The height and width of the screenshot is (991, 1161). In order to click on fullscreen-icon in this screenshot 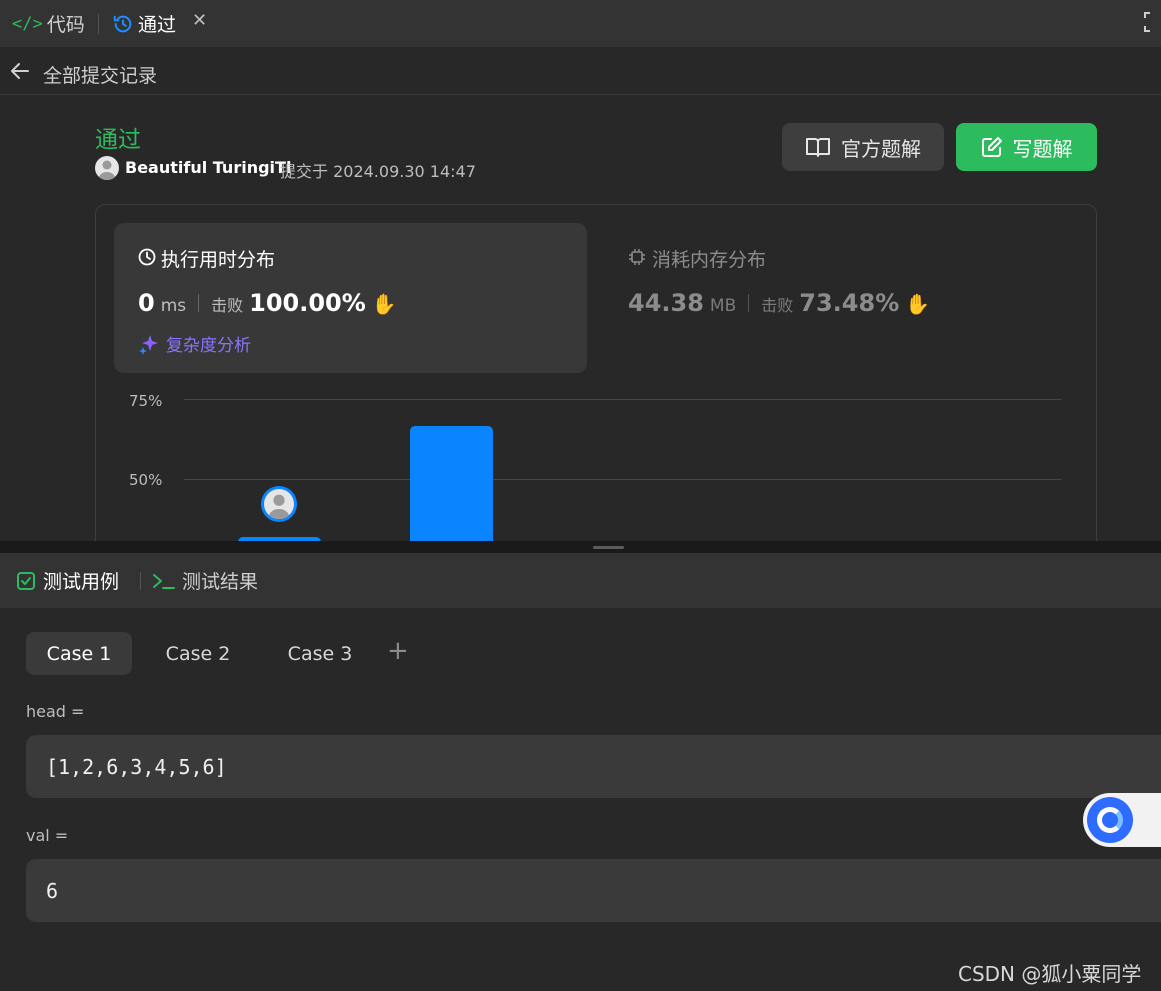, I will do `click(1152, 22)`.